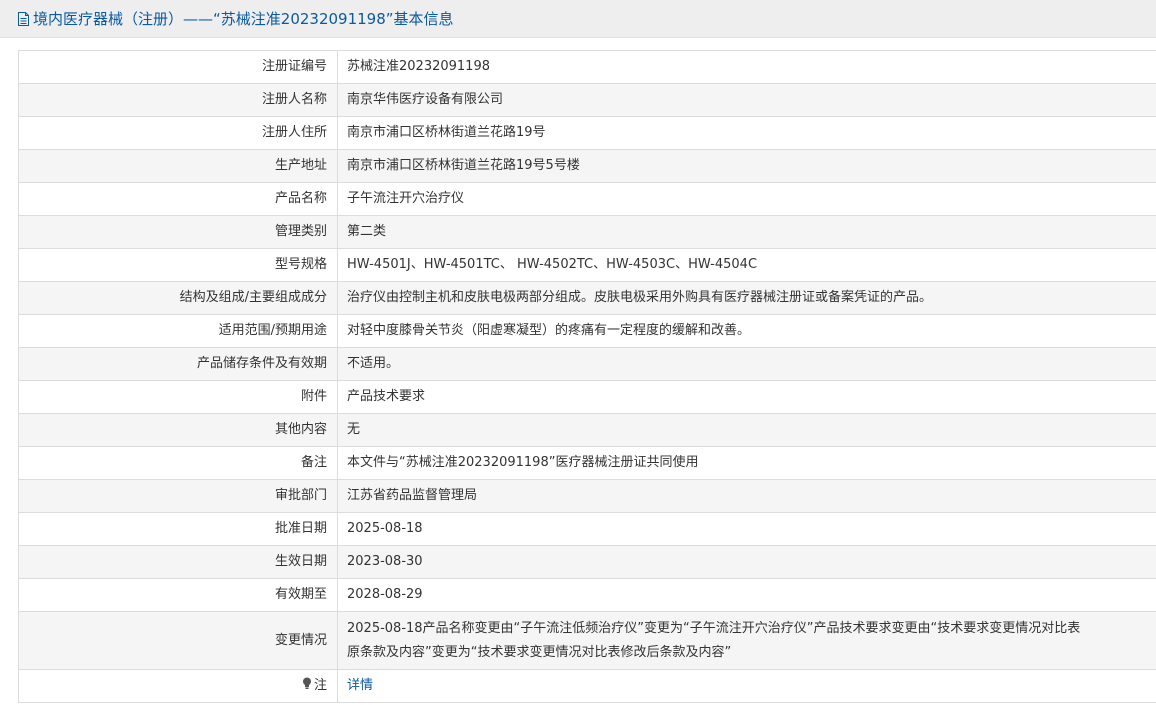 The height and width of the screenshot is (715, 1156). I want to click on field-value: 对轻中度膝骨关节炎（阳虚寒凝型）的疼痛有一定程度的缓解和改善。, so click(746, 331).